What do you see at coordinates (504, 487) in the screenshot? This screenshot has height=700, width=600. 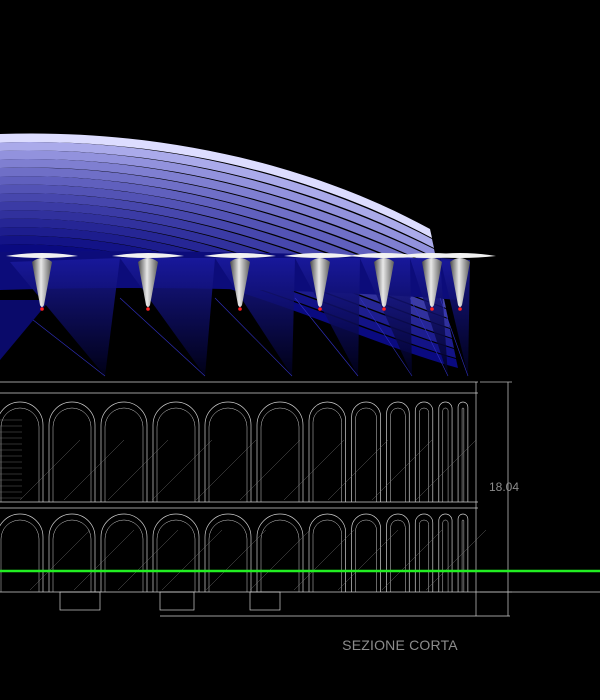 I see `dimension-label: 18.04` at bounding box center [504, 487].